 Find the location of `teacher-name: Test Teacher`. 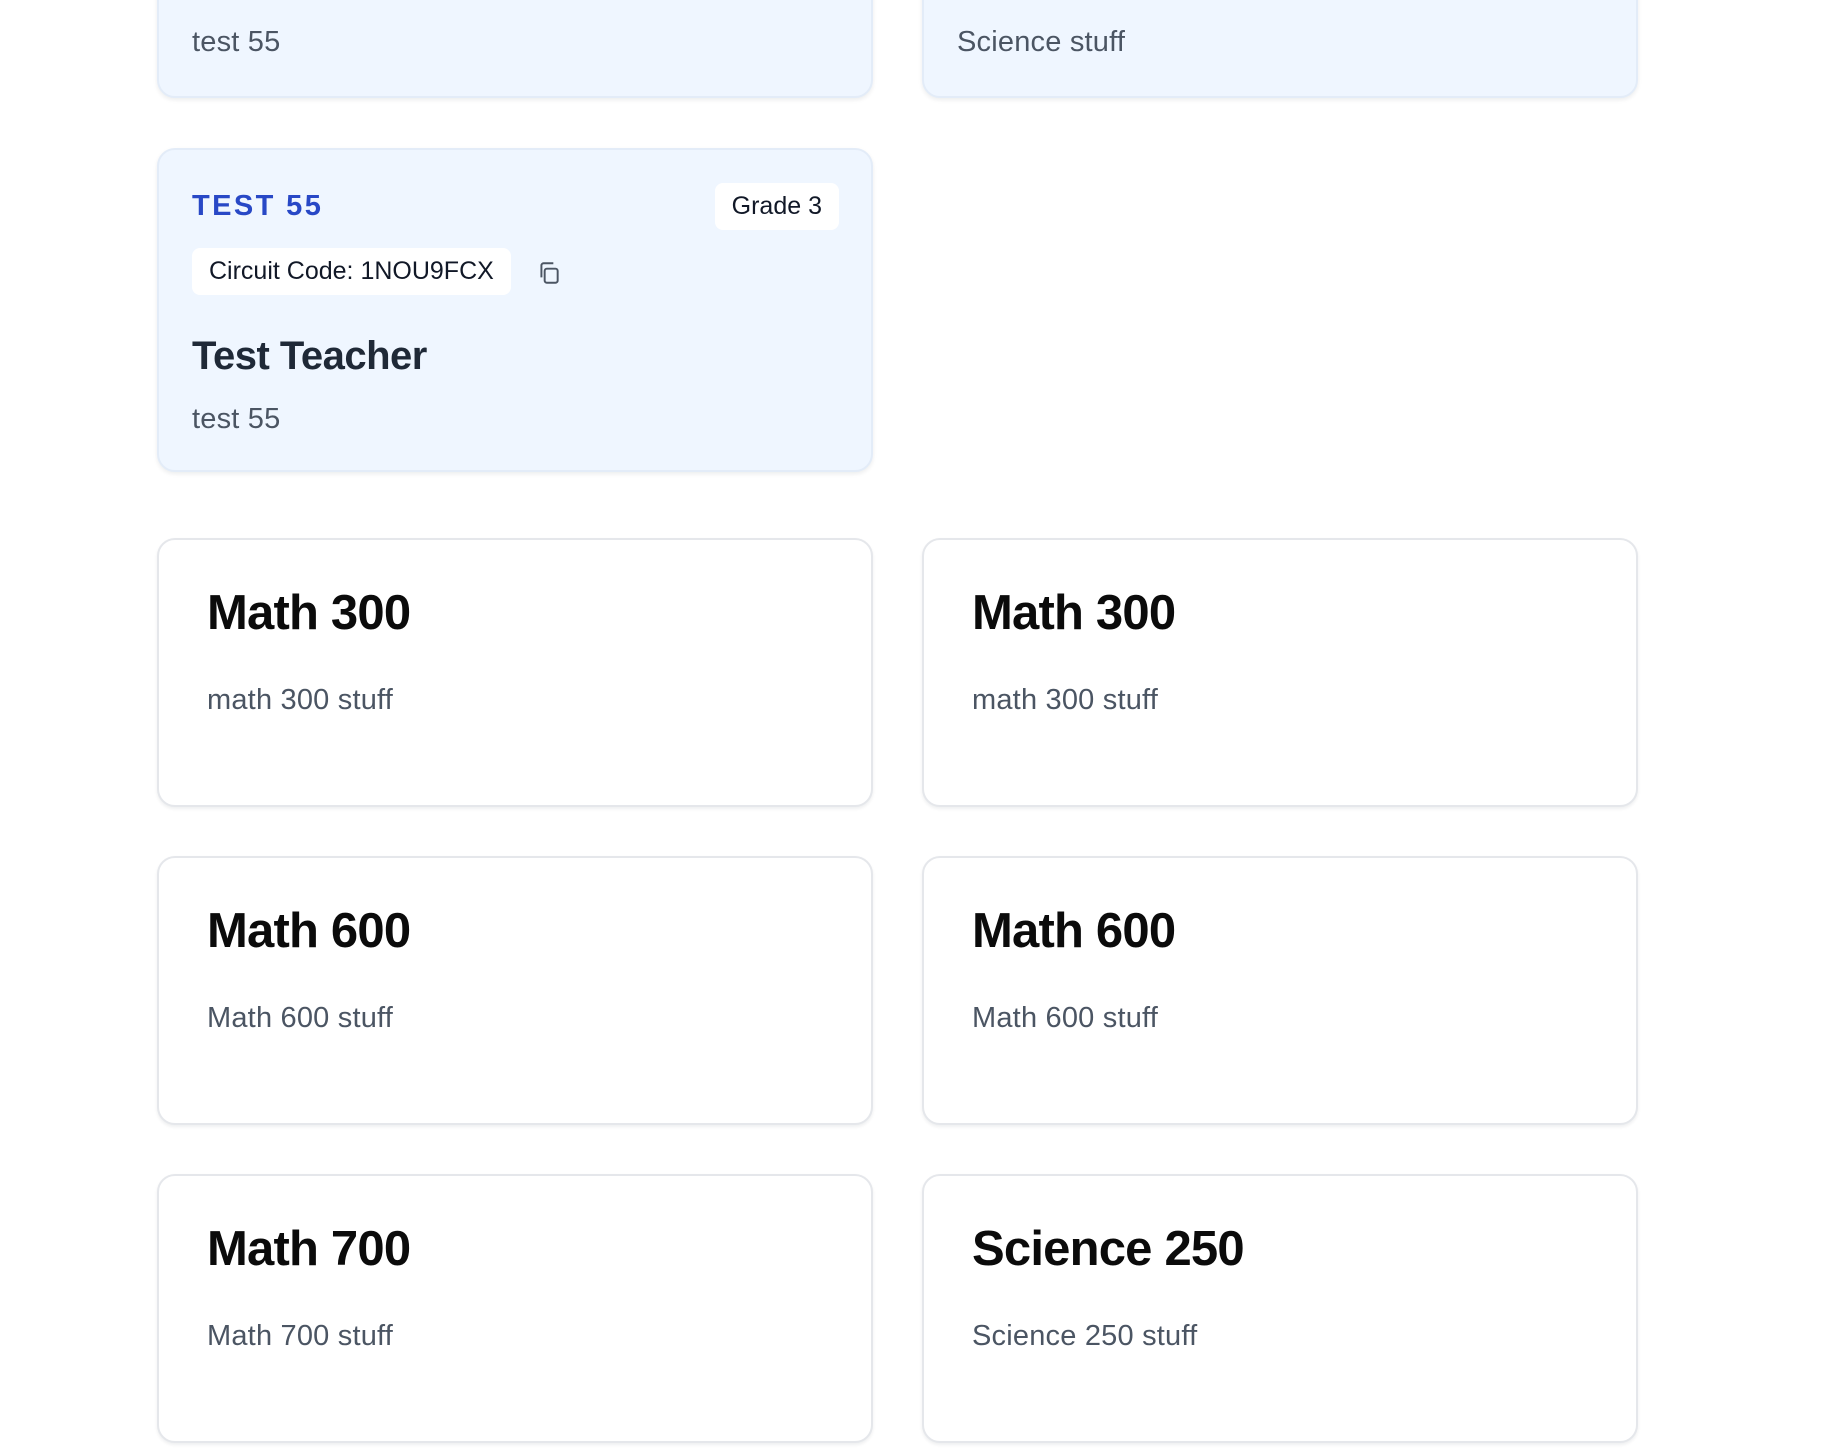

teacher-name: Test Teacher is located at coordinates (309, 356).